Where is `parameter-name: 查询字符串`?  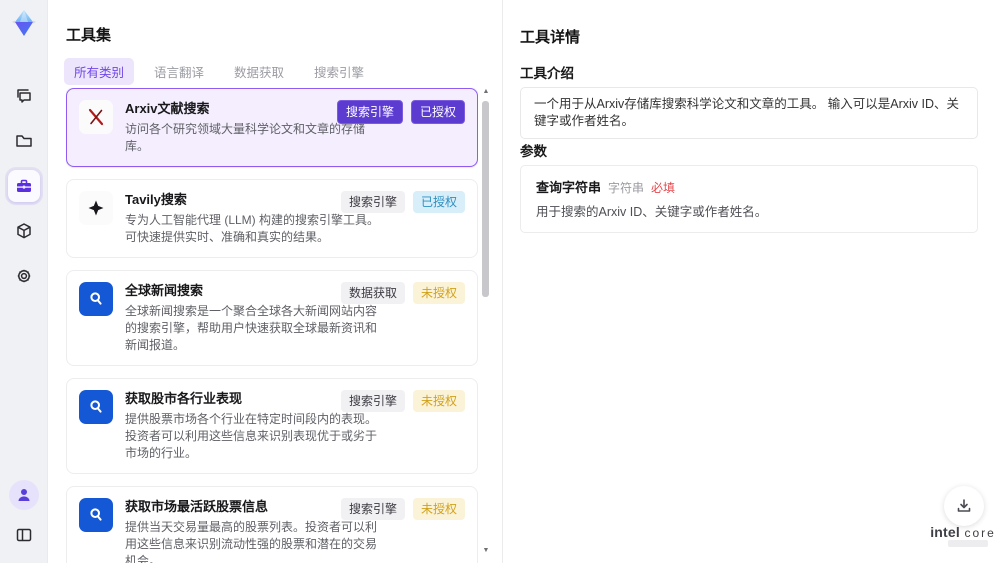 parameter-name: 查询字符串 is located at coordinates (569, 187).